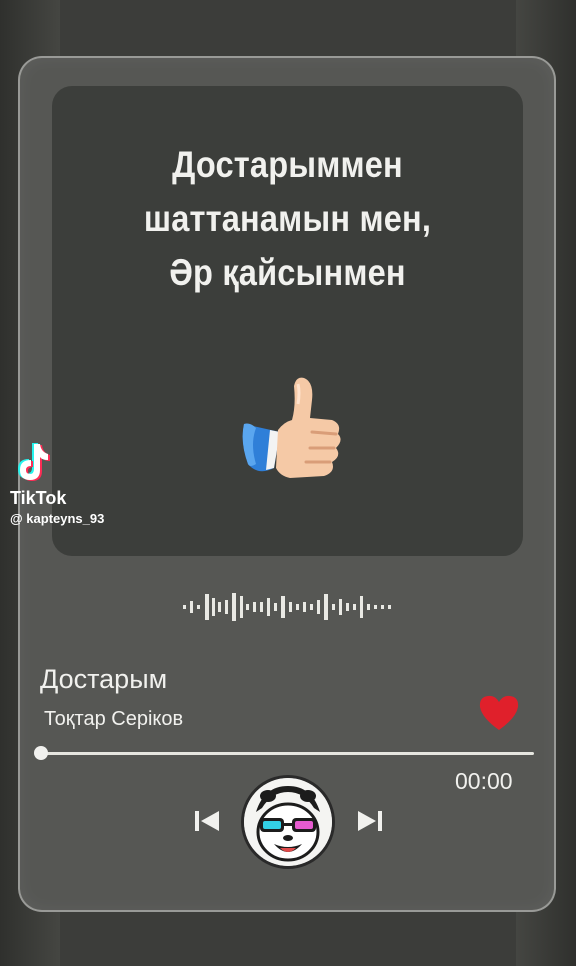 Image resolution: width=576 pixels, height=966 pixels. I want to click on lyric-line-1: Достарыммен, so click(287, 164).